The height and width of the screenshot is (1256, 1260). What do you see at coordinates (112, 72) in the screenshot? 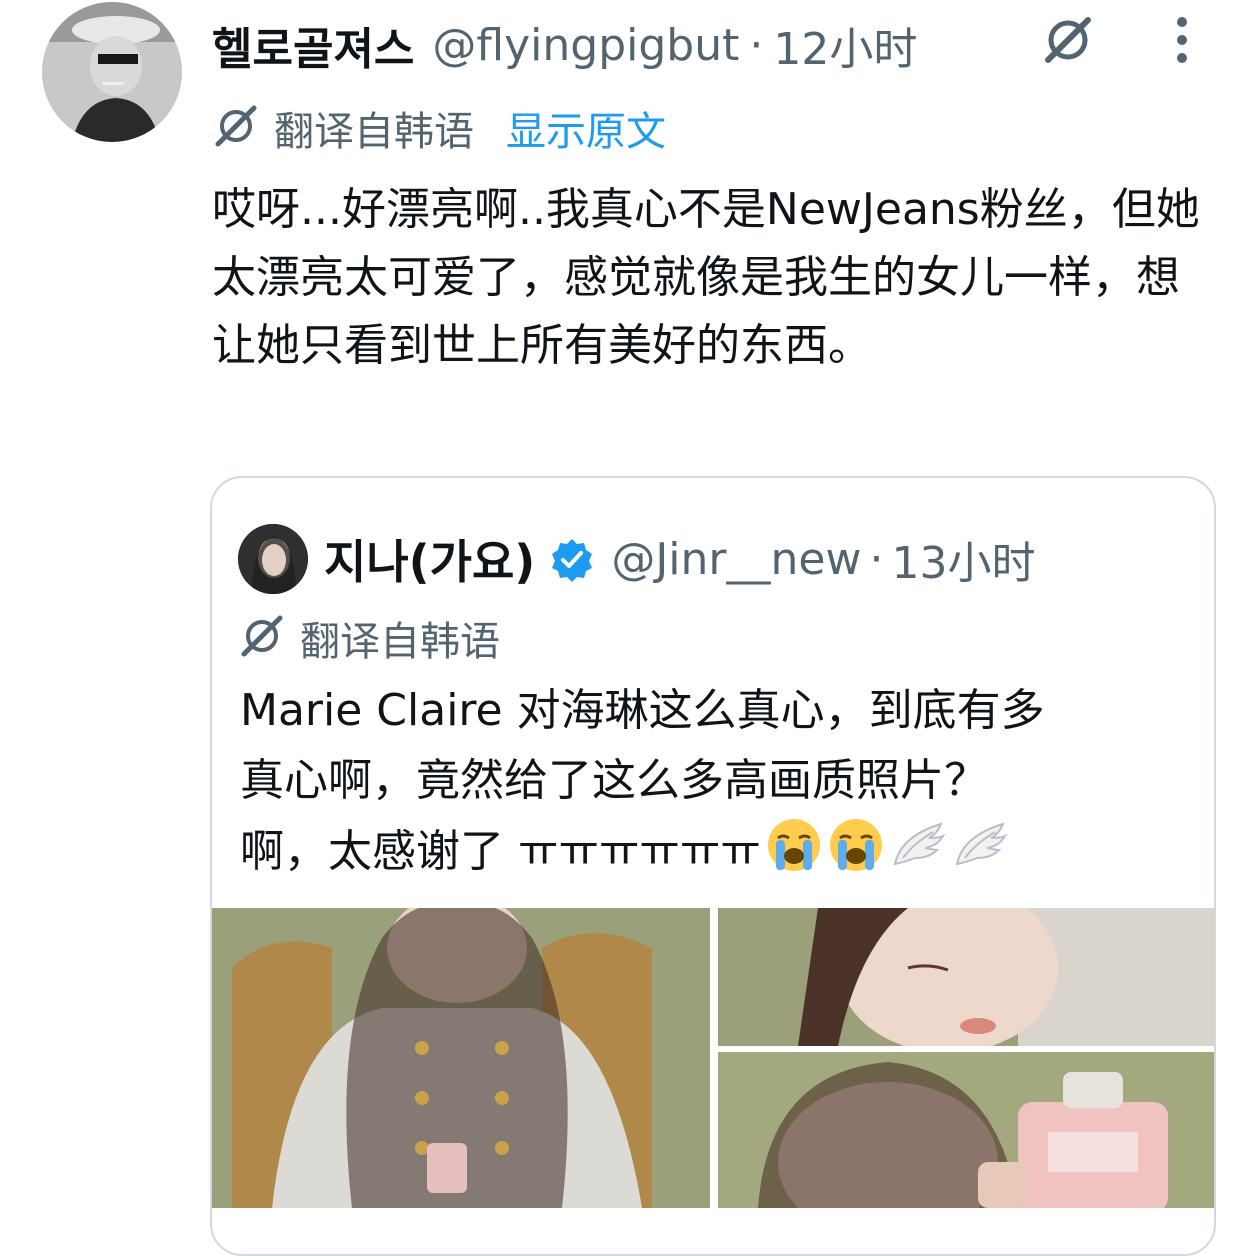
I see `author-avatar` at bounding box center [112, 72].